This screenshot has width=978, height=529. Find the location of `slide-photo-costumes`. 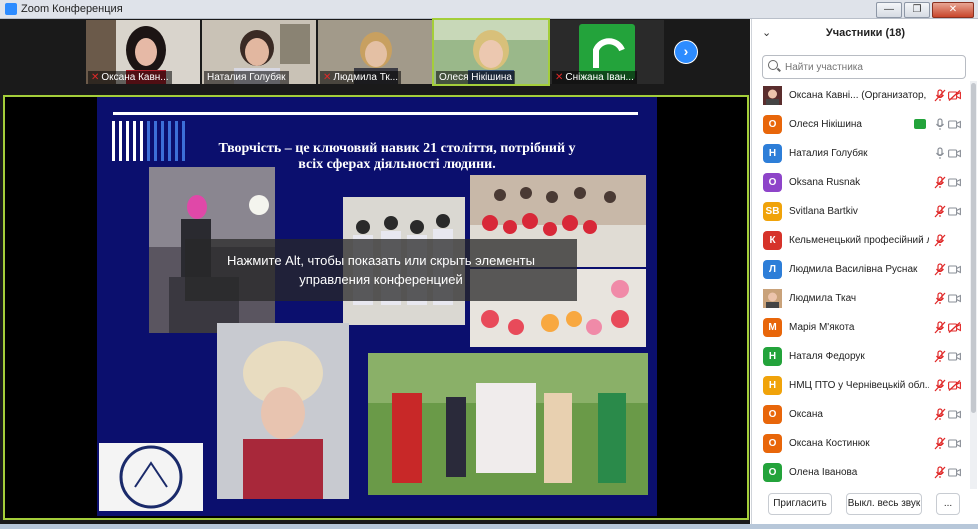

slide-photo-costumes is located at coordinates (508, 424).